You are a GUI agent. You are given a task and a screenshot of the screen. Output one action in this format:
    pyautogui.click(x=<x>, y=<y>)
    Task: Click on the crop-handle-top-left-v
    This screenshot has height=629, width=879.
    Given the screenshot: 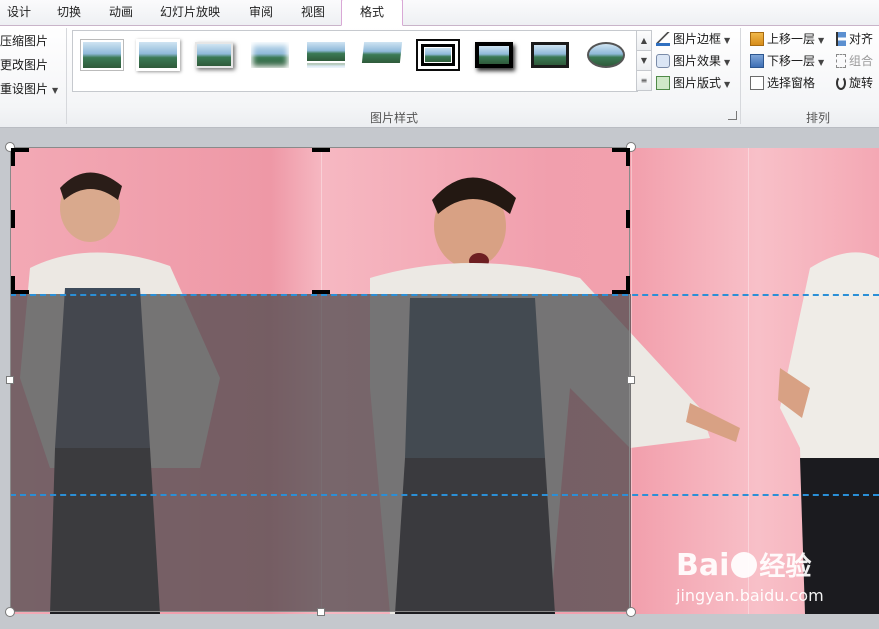 What is the action you would take?
    pyautogui.click(x=13, y=157)
    